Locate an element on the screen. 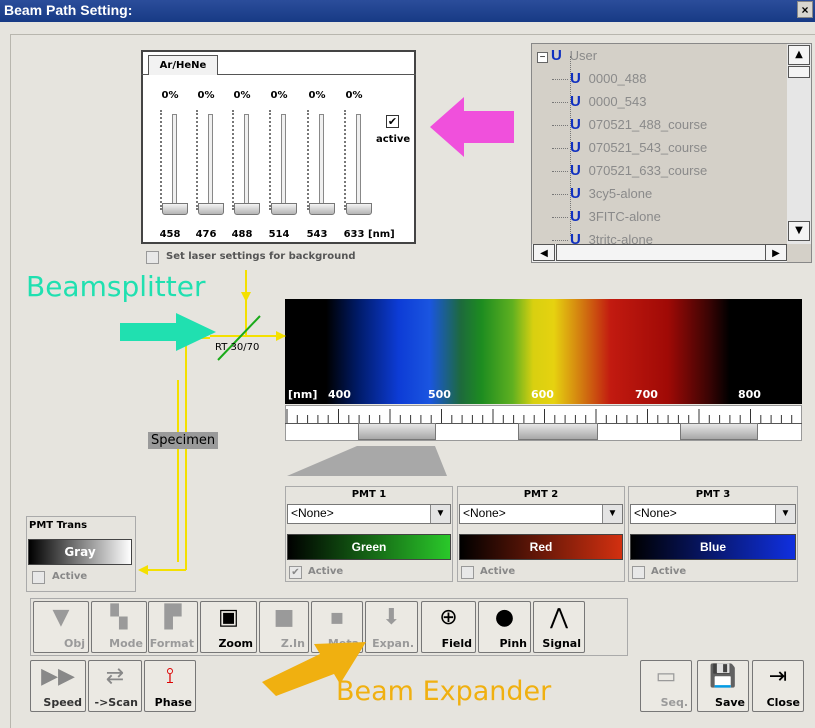 Image resolution: width=815 pixels, height=728 pixels. tree-item: U 3cy5-alone is located at coordinates (602, 193).